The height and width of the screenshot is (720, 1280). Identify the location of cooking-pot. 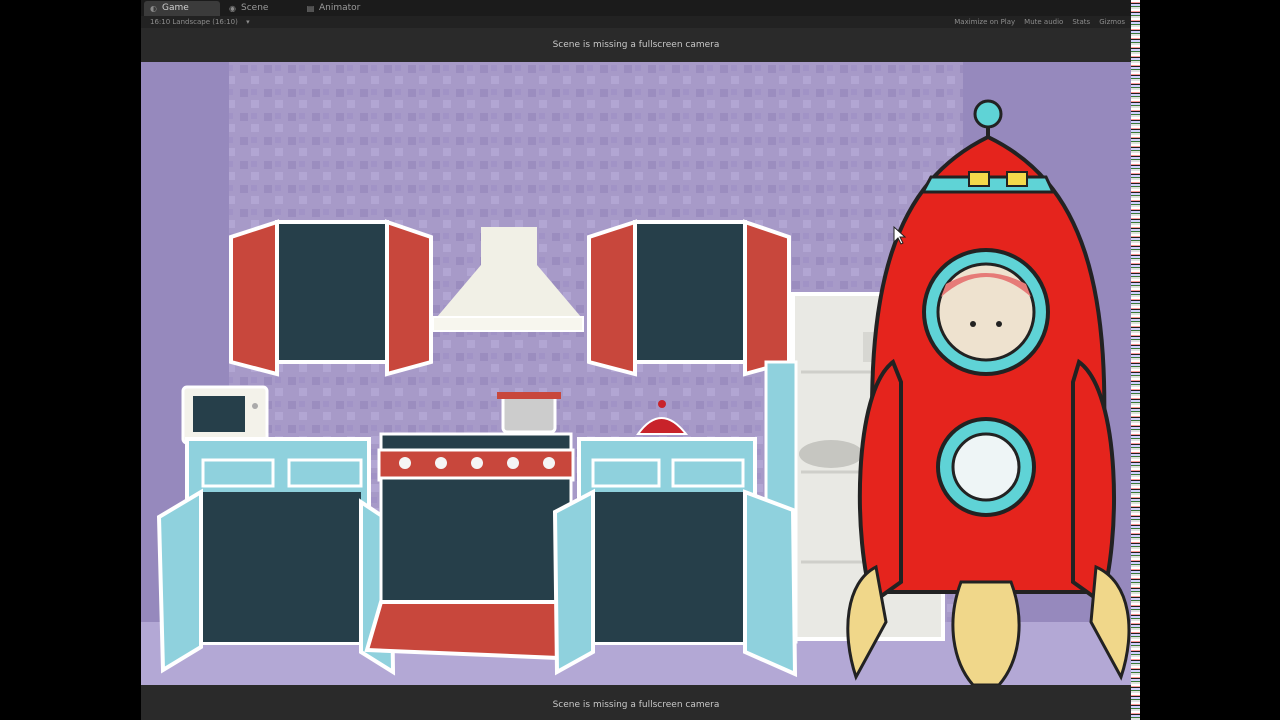
(529, 413).